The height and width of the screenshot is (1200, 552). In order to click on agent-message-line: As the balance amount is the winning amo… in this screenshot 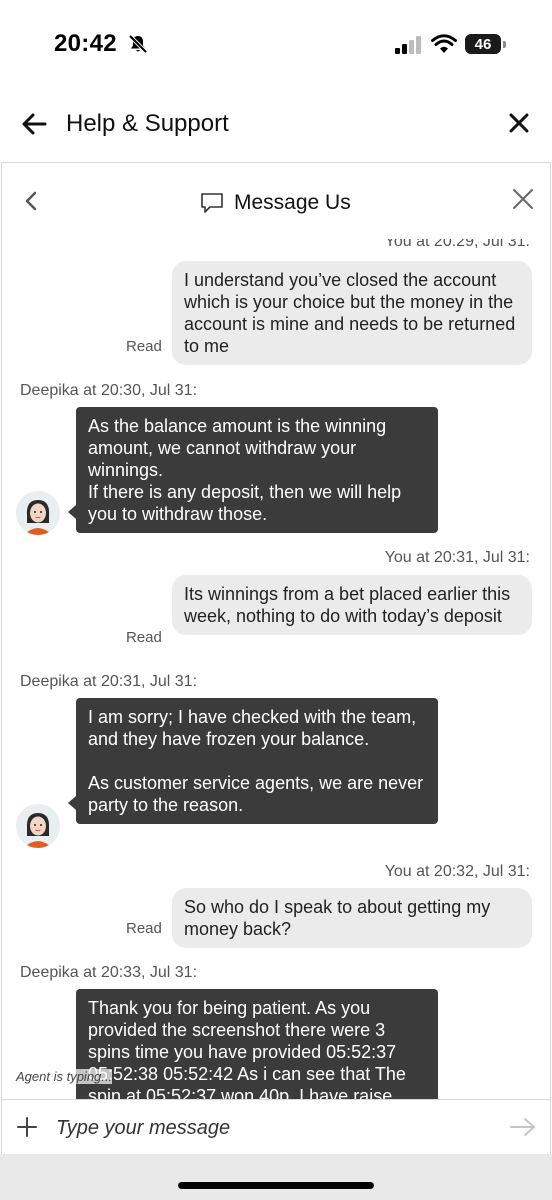, I will do `click(237, 448)`.